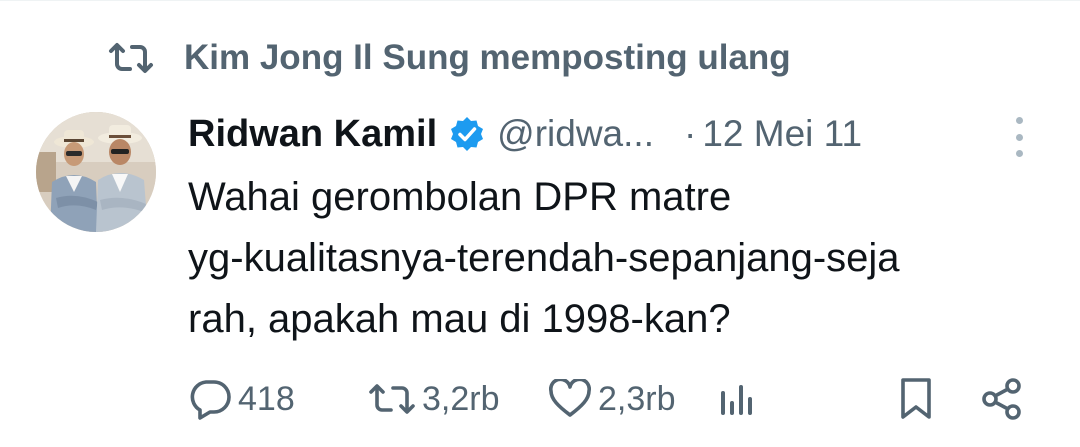  What do you see at coordinates (96, 172) in the screenshot?
I see `avatar` at bounding box center [96, 172].